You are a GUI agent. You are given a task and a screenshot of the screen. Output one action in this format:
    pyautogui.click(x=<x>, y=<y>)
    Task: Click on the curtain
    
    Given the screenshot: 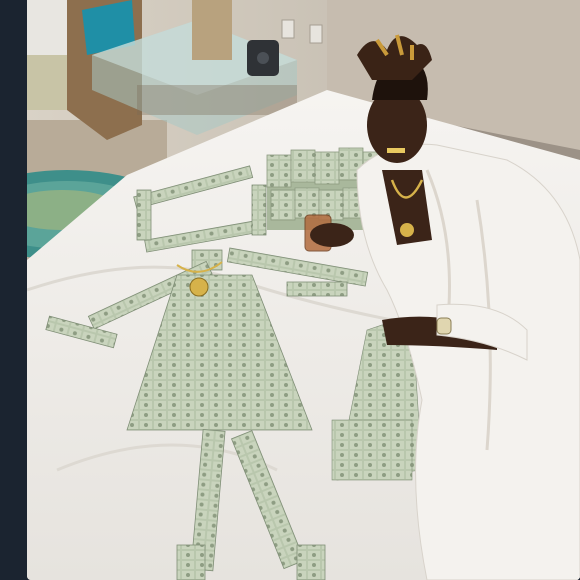 What is the action you would take?
    pyautogui.click(x=212, y=30)
    